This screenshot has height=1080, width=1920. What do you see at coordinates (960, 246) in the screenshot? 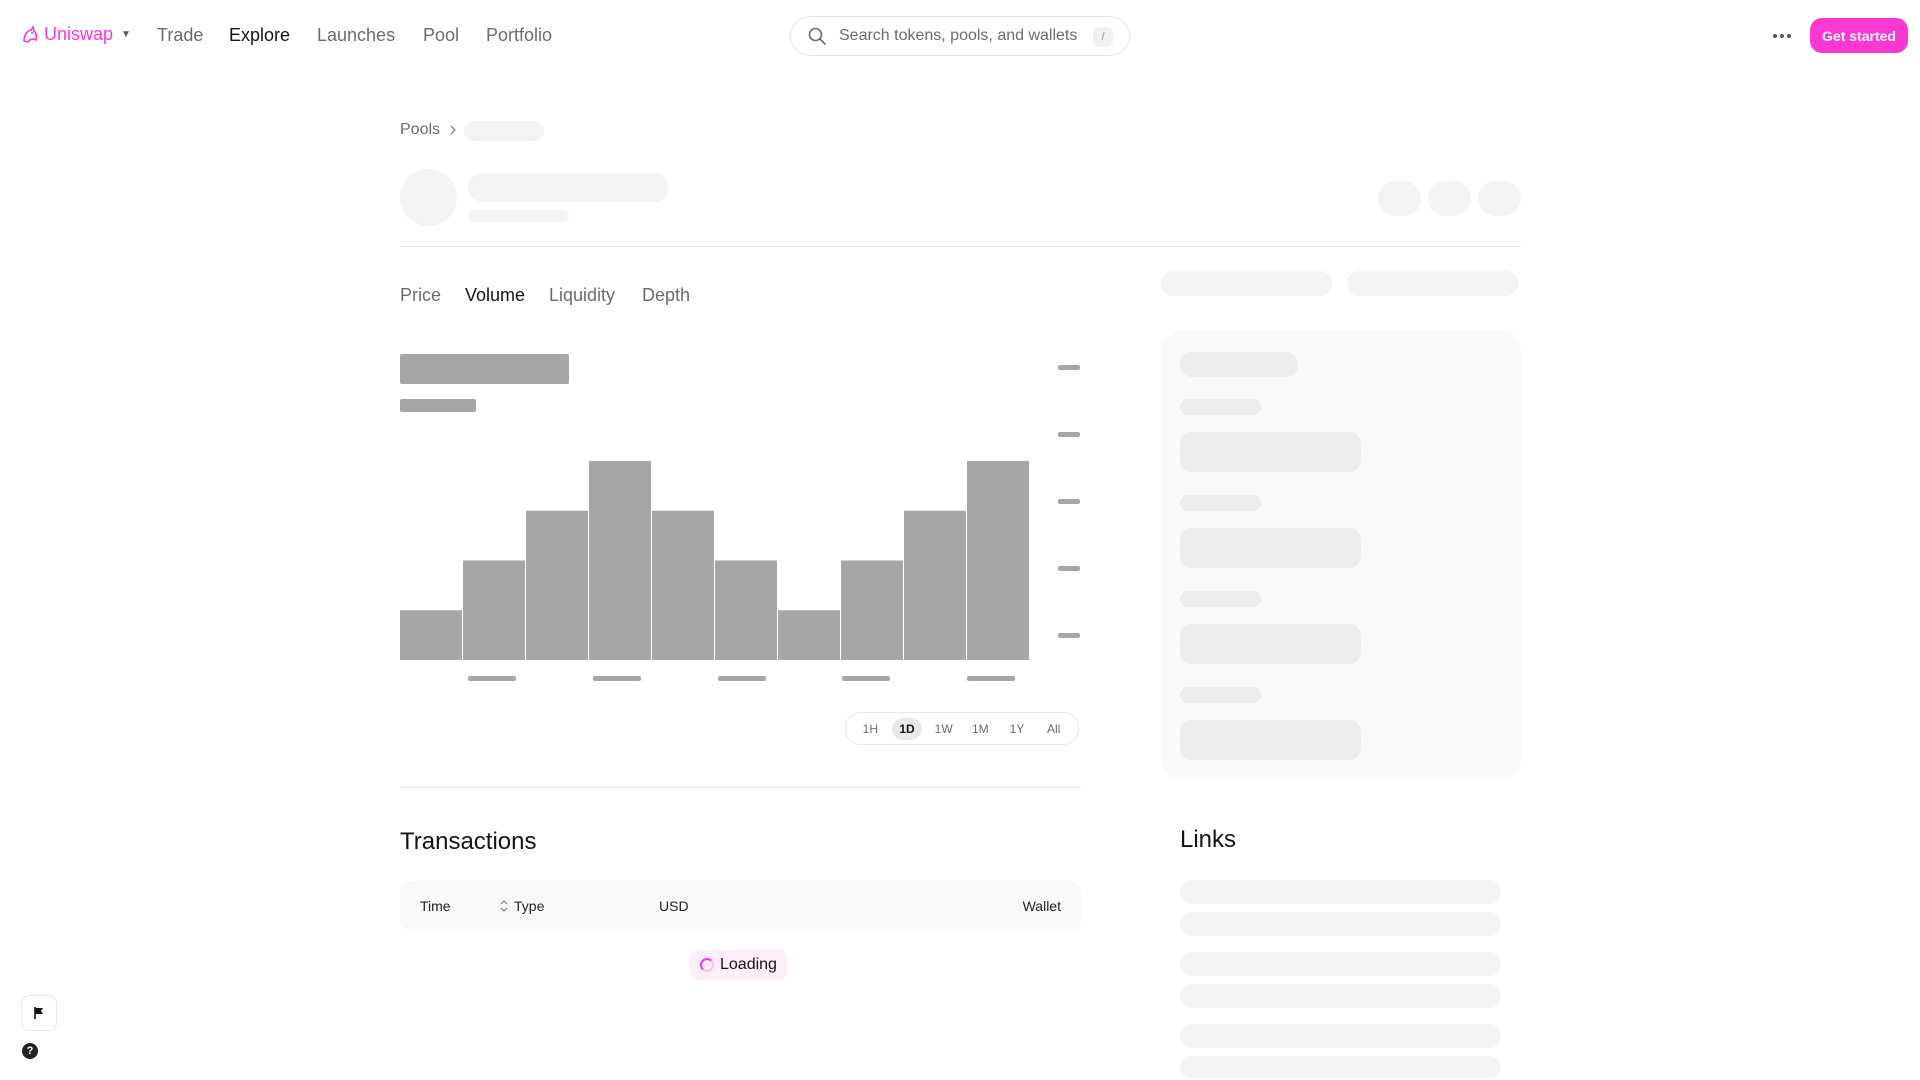
I see `header-divider` at bounding box center [960, 246].